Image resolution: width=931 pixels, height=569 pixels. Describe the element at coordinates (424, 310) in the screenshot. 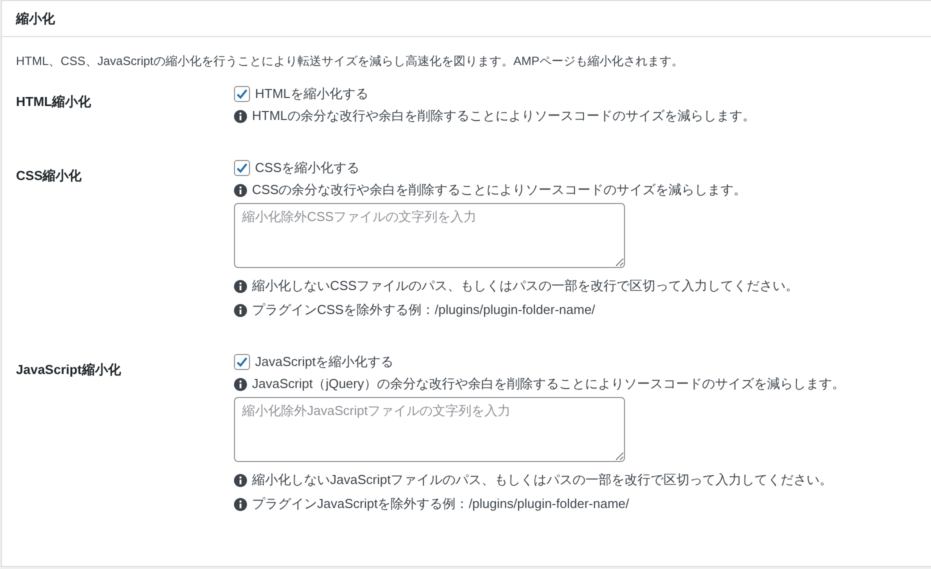

I see `help-text: プラグインCSSを除外する例：/plugins/plugin-folder-name/` at that location.